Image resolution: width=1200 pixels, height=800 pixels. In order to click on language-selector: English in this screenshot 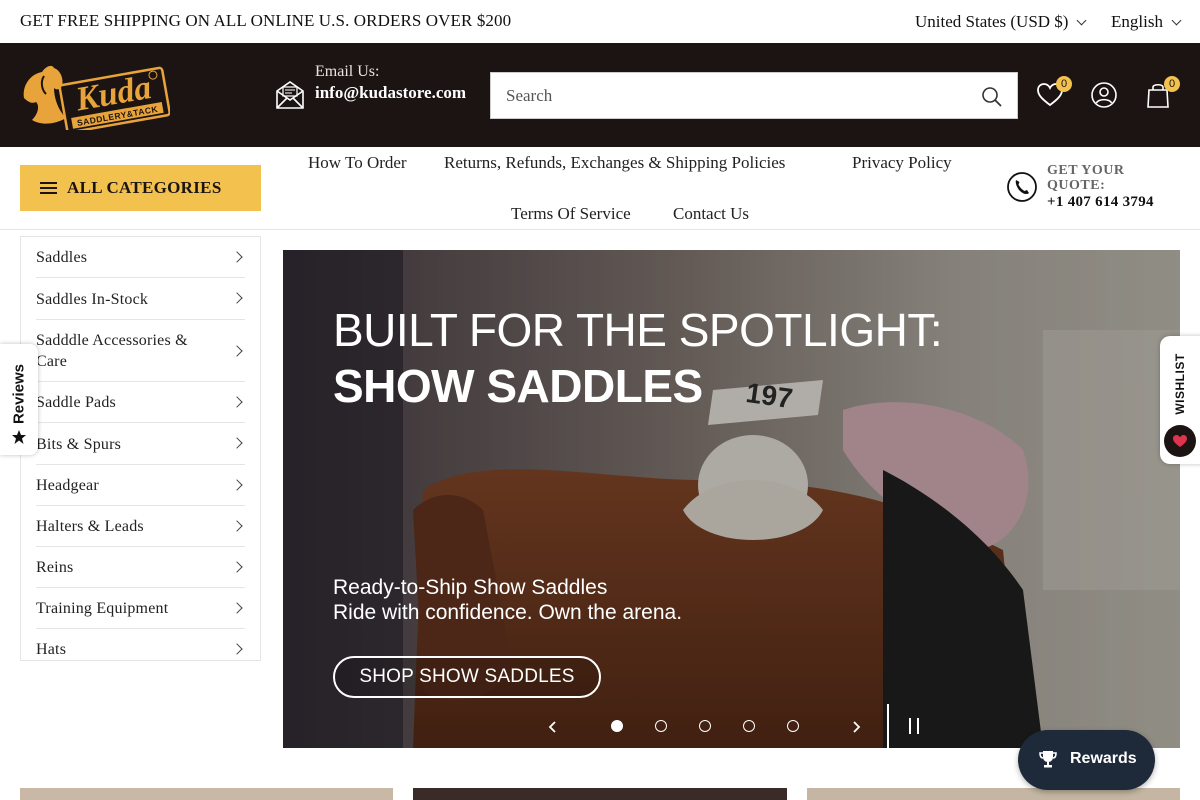, I will do `click(1146, 22)`.